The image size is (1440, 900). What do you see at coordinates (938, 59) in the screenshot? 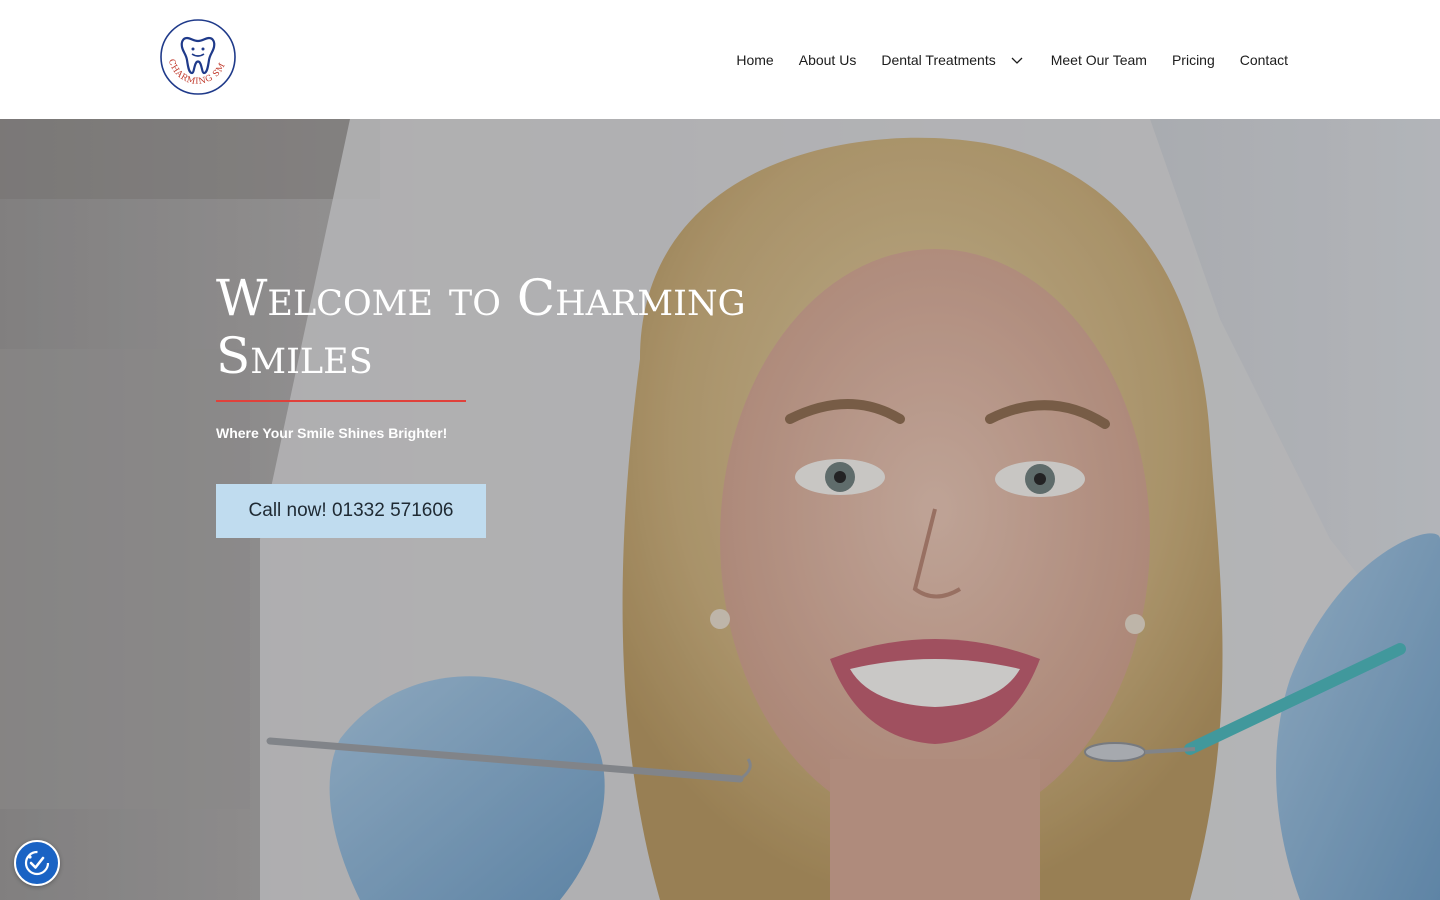
I see `nav-dental-treatments-label: Dental Treatments` at bounding box center [938, 59].